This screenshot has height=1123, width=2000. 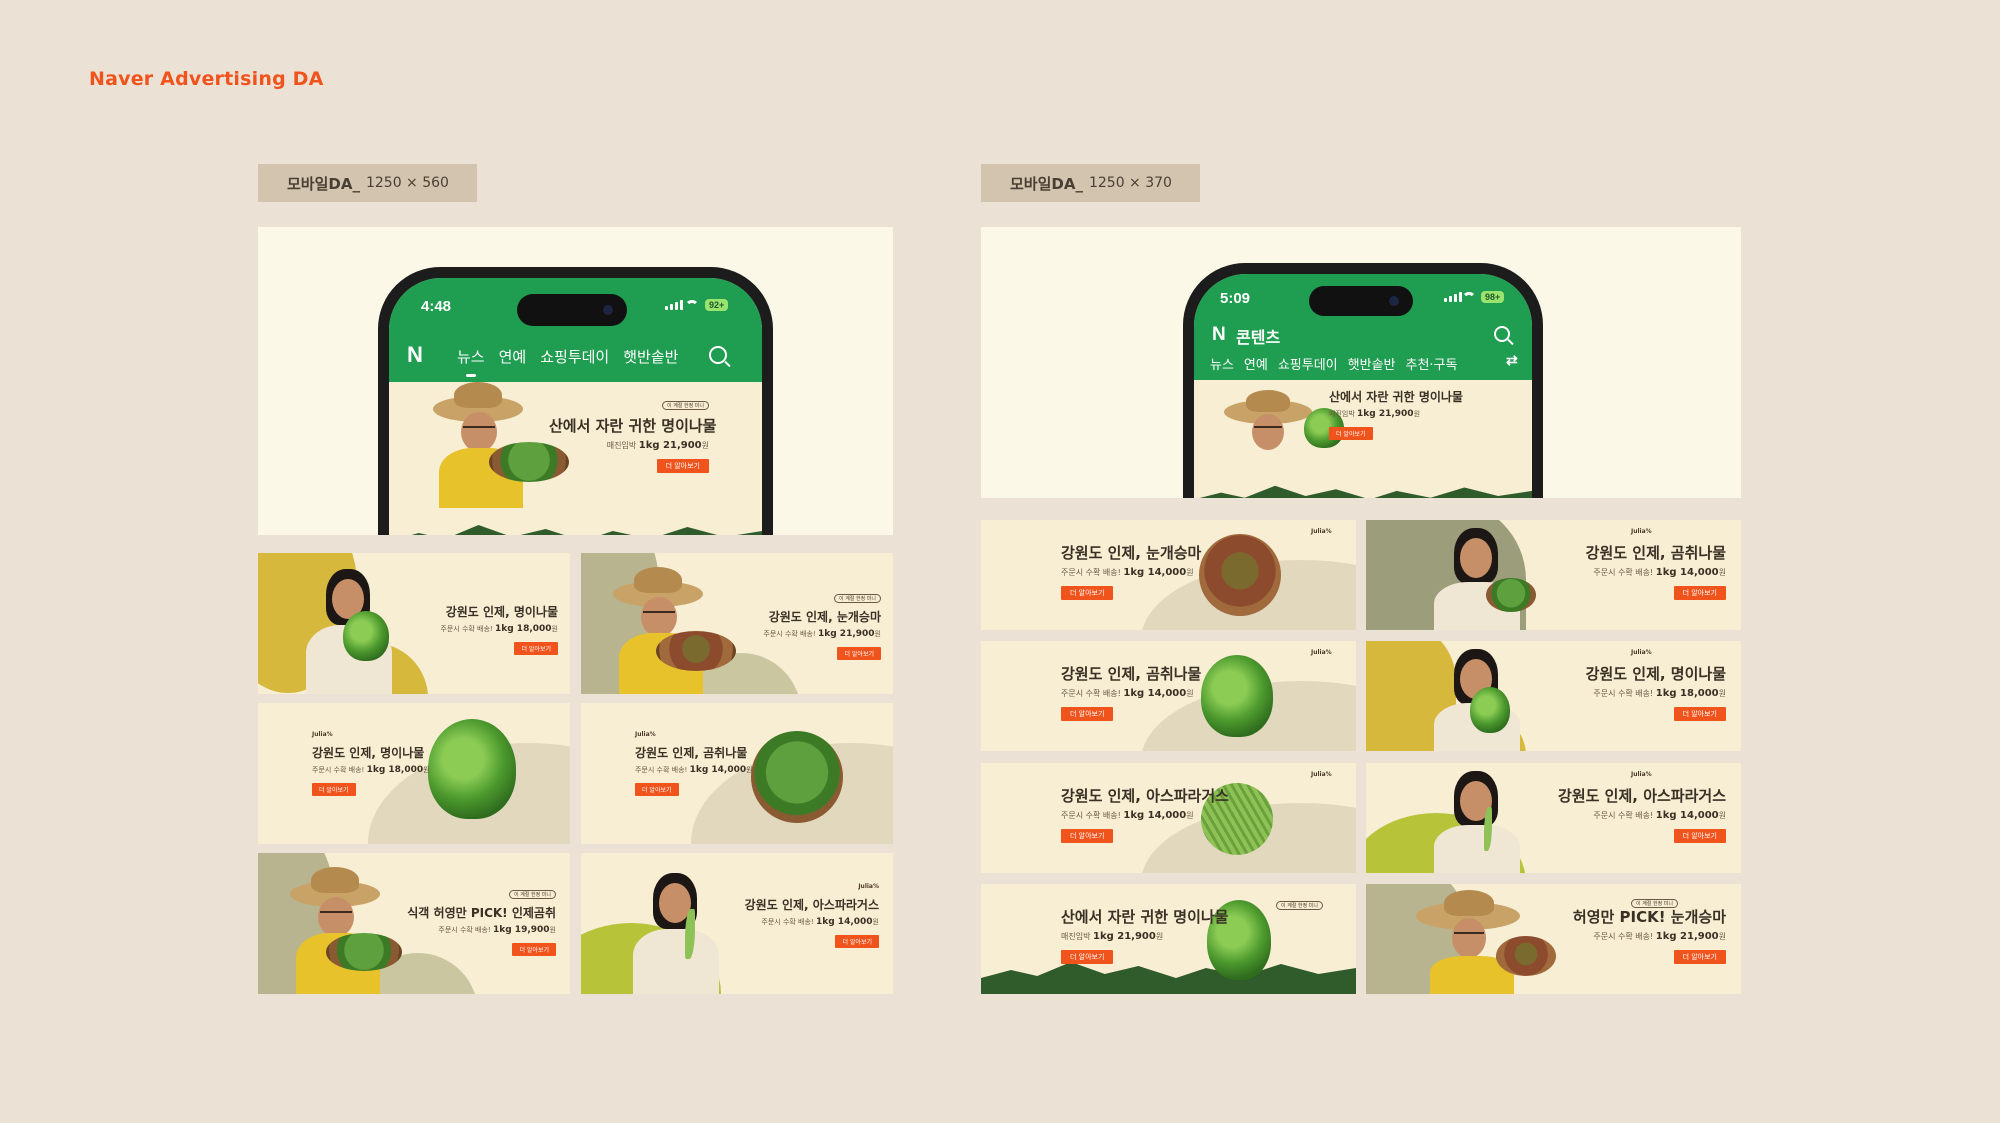 I want to click on nav-tabs: 뉴스 연예 쇼핑투데이 햇반솥반 추천·구독, so click(x=1334, y=368).